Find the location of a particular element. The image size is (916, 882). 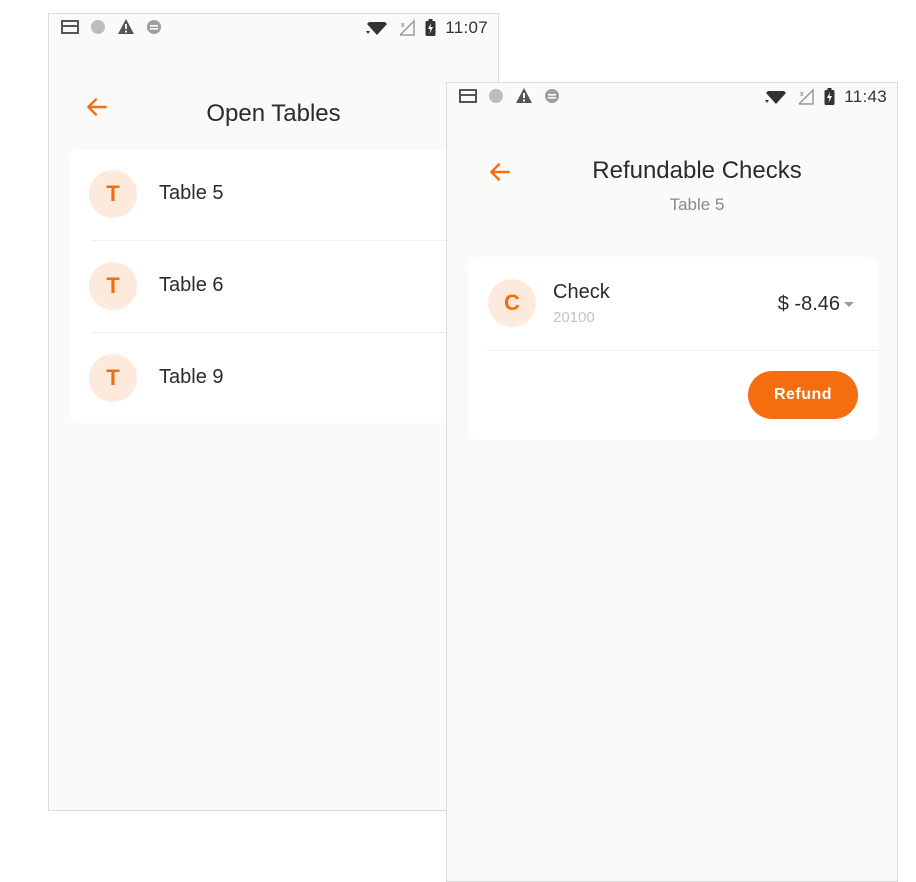

check-title: Check is located at coordinates (581, 292).